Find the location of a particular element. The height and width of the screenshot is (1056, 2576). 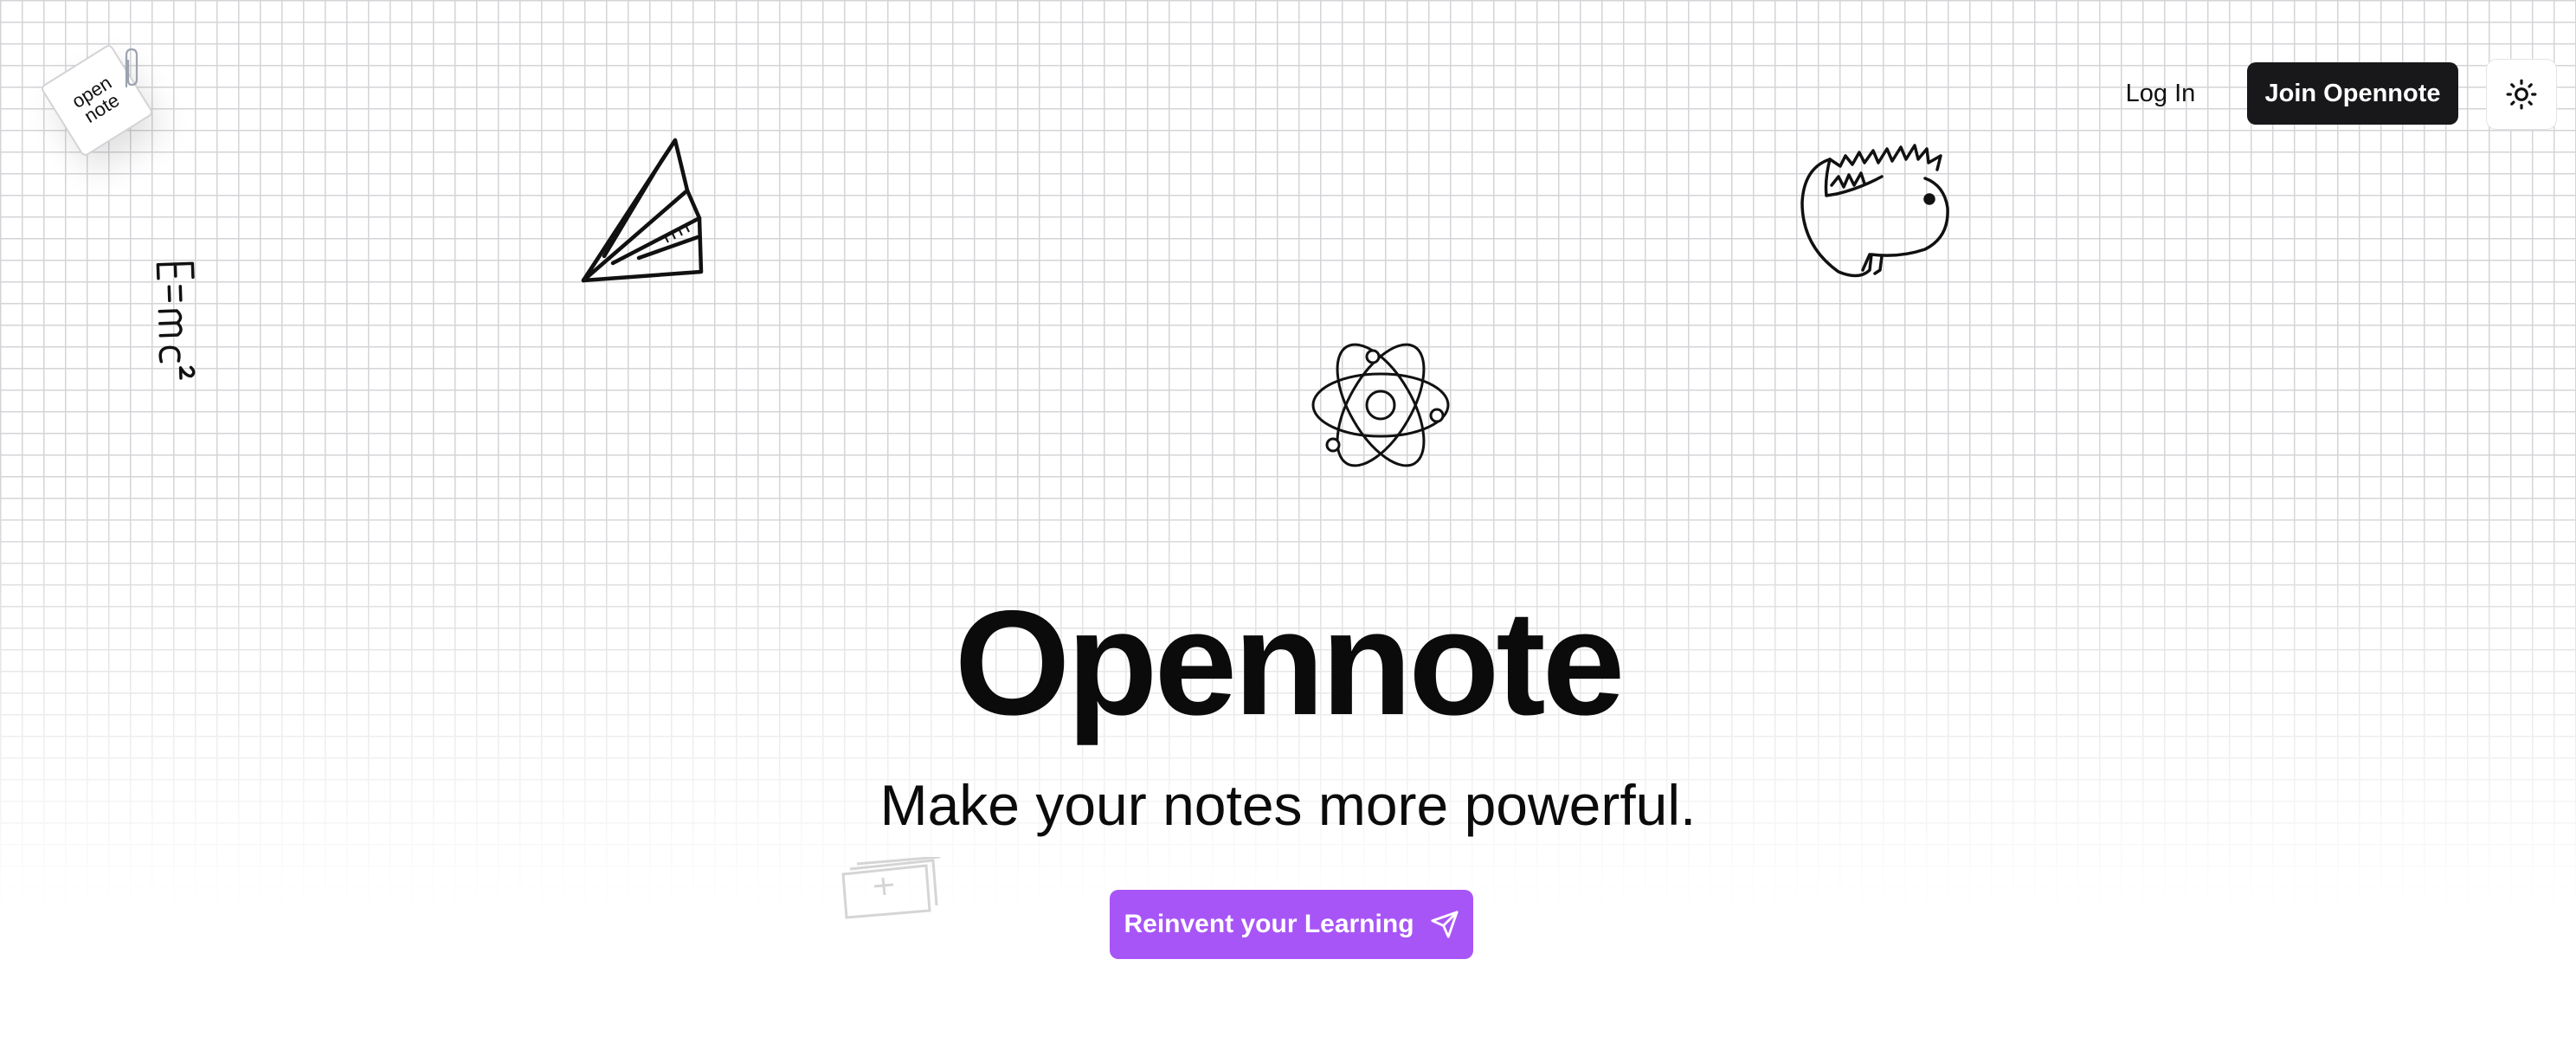

sun-icon is located at coordinates (2521, 94).